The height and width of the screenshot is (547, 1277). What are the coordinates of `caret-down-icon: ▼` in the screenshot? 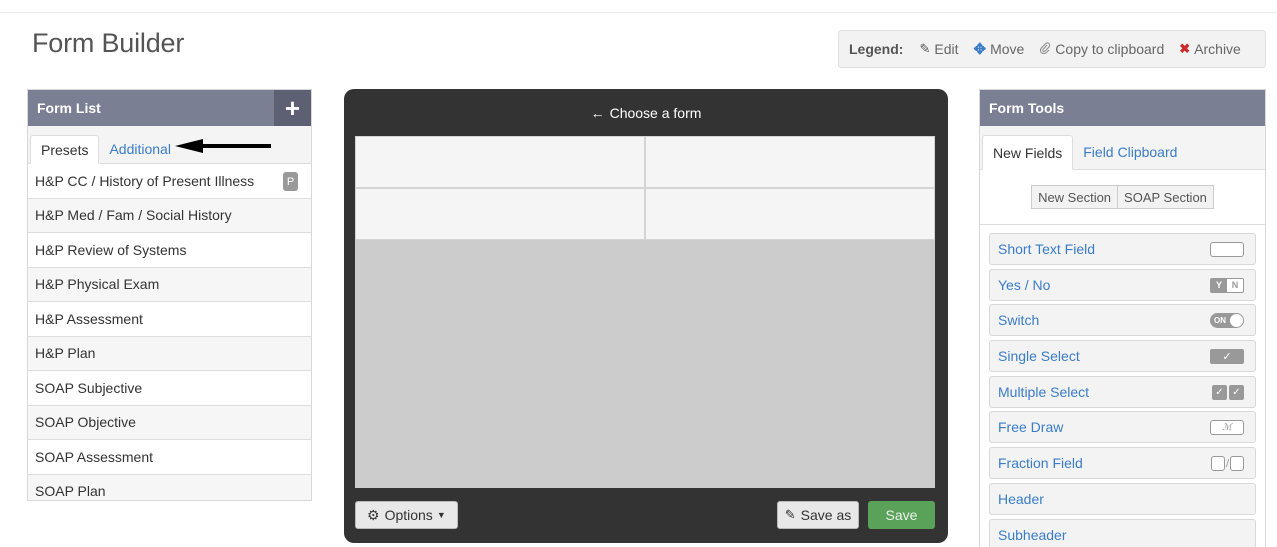 It's located at (441, 515).